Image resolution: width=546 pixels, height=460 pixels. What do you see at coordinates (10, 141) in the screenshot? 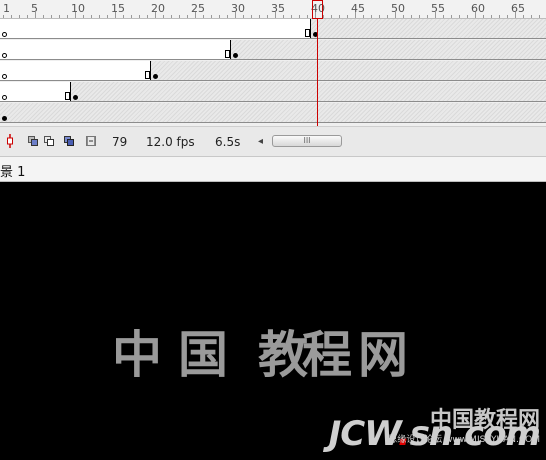
I see `center-frame-icon` at bounding box center [10, 141].